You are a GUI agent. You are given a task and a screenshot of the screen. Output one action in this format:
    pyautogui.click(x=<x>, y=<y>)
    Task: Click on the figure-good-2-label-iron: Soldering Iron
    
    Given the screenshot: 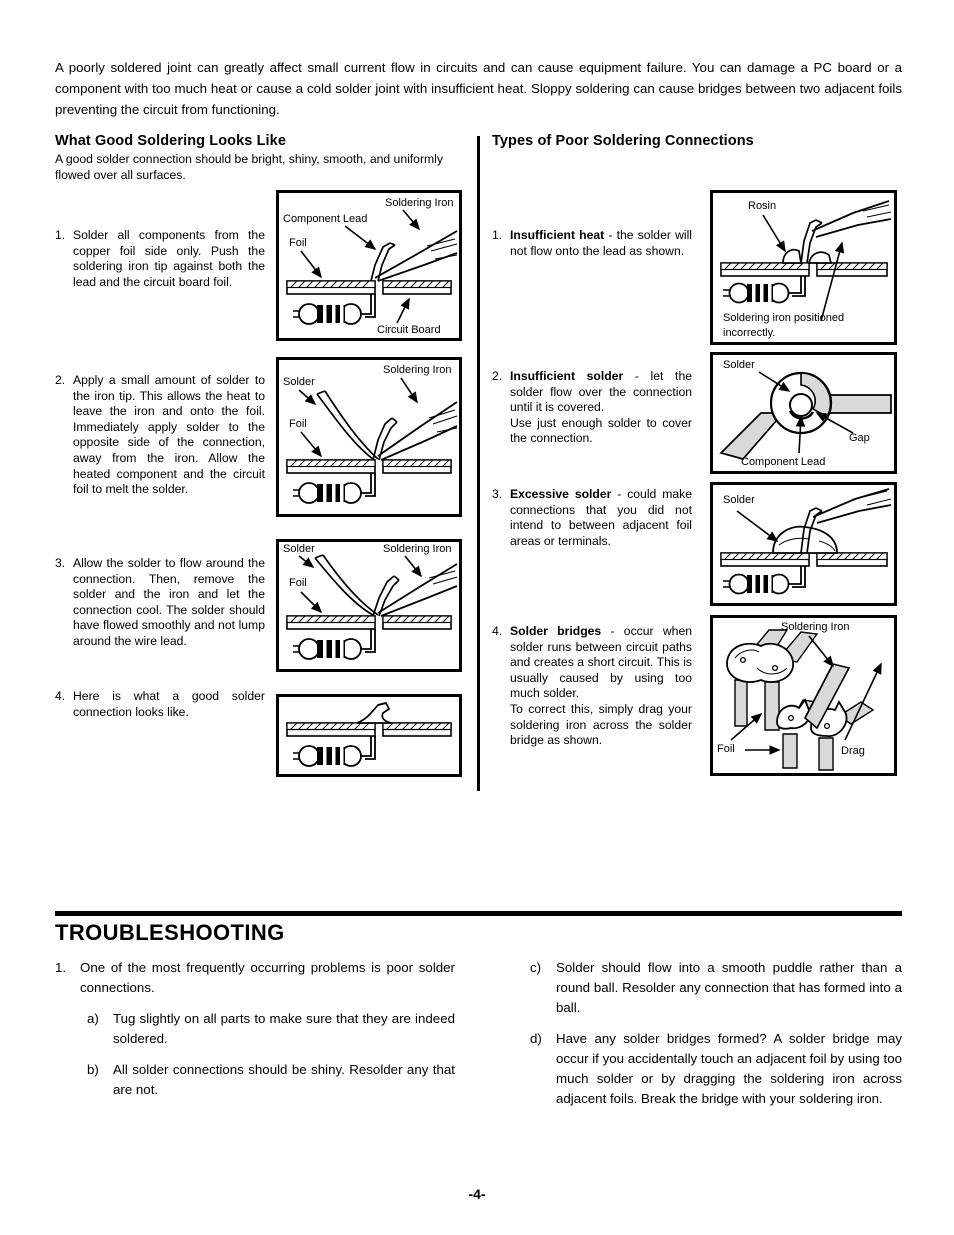 What is the action you would take?
    pyautogui.click(x=417, y=370)
    